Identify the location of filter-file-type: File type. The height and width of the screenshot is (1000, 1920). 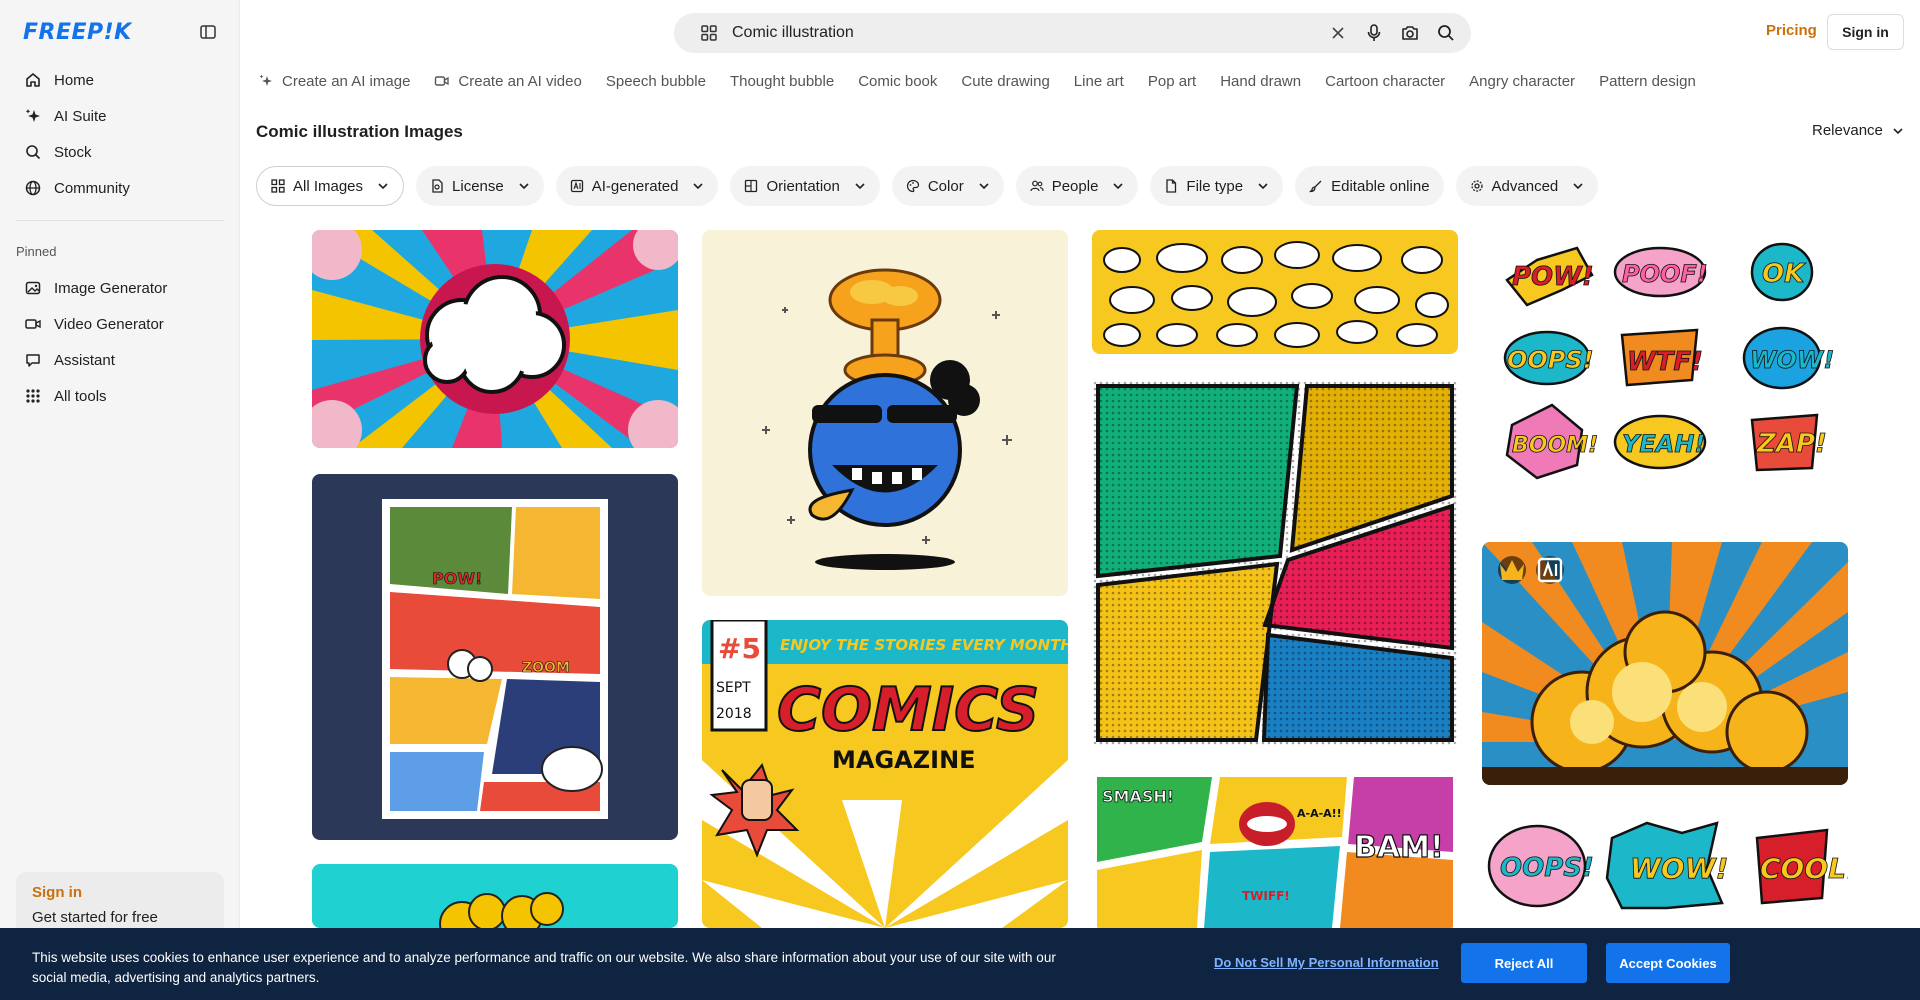
(1217, 186).